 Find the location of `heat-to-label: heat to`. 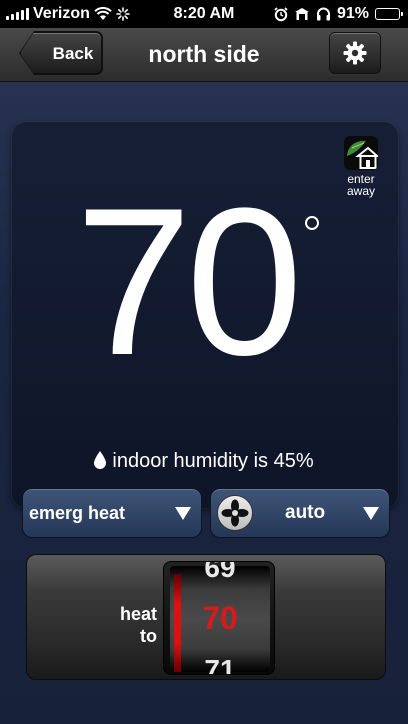

heat-to-label: heat to is located at coordinates (132, 625).